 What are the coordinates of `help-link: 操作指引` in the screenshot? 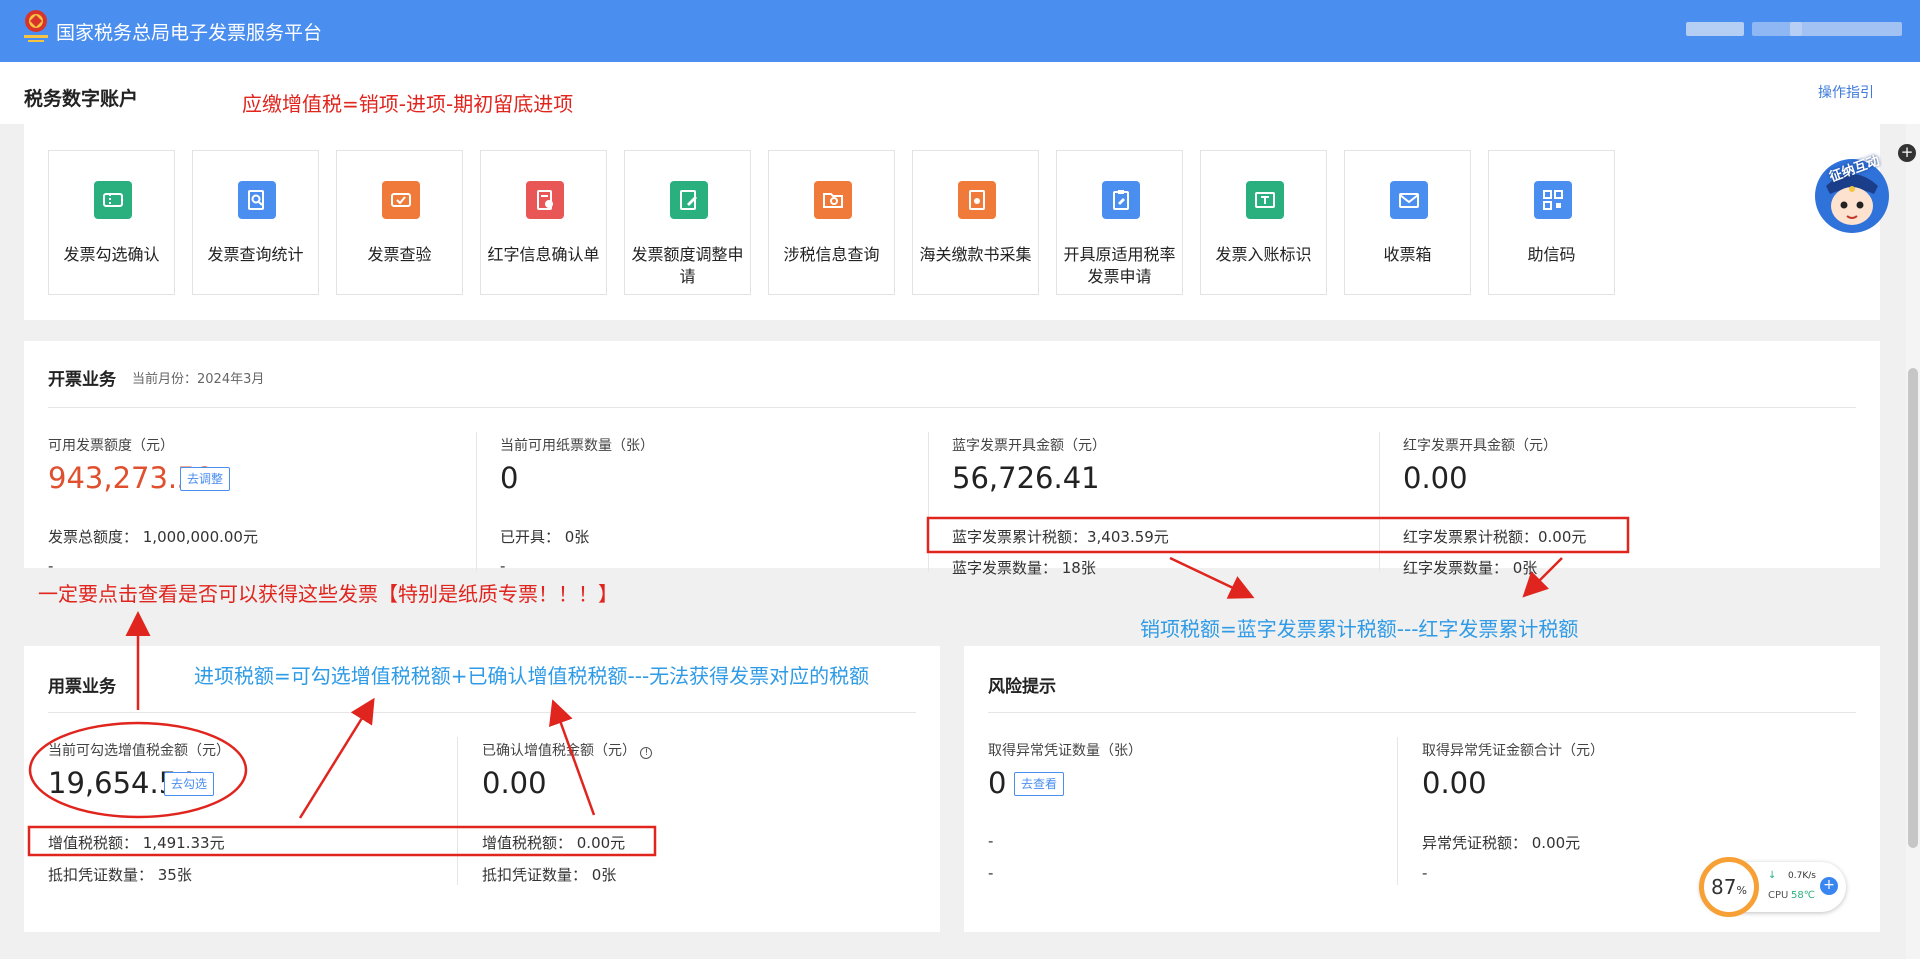 It's located at (1846, 92).